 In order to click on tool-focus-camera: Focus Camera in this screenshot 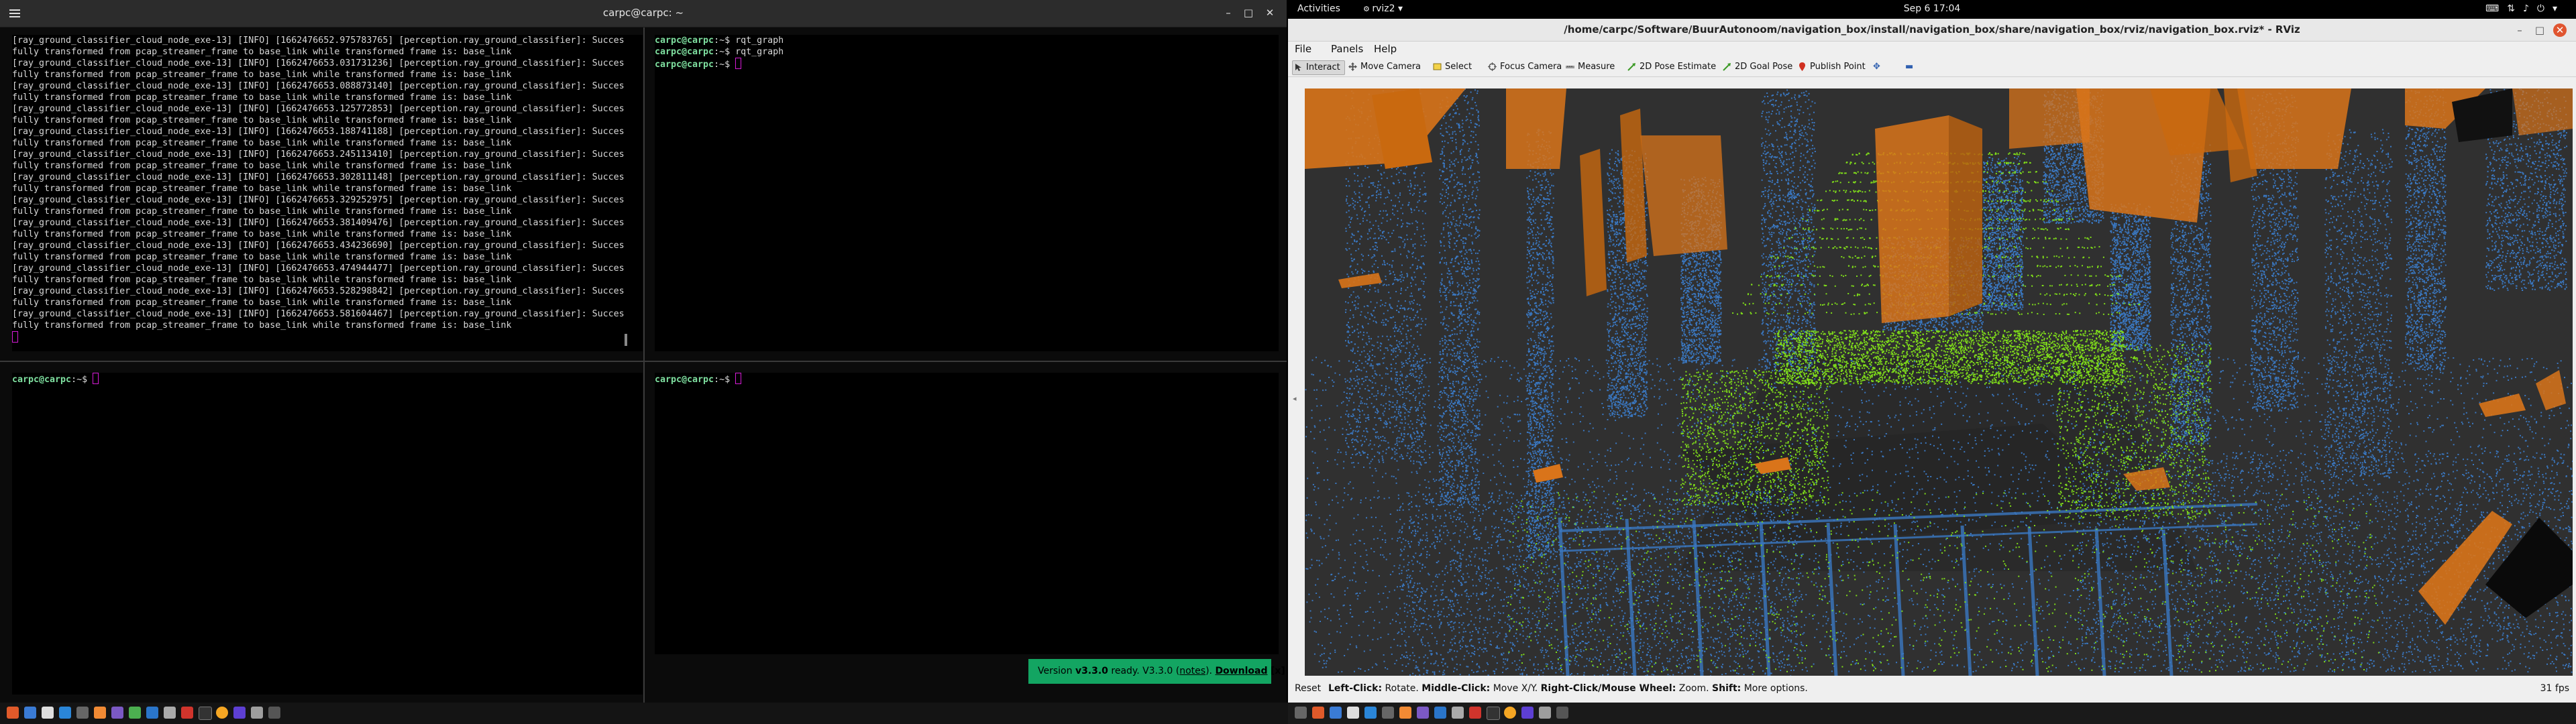, I will do `click(1524, 67)`.